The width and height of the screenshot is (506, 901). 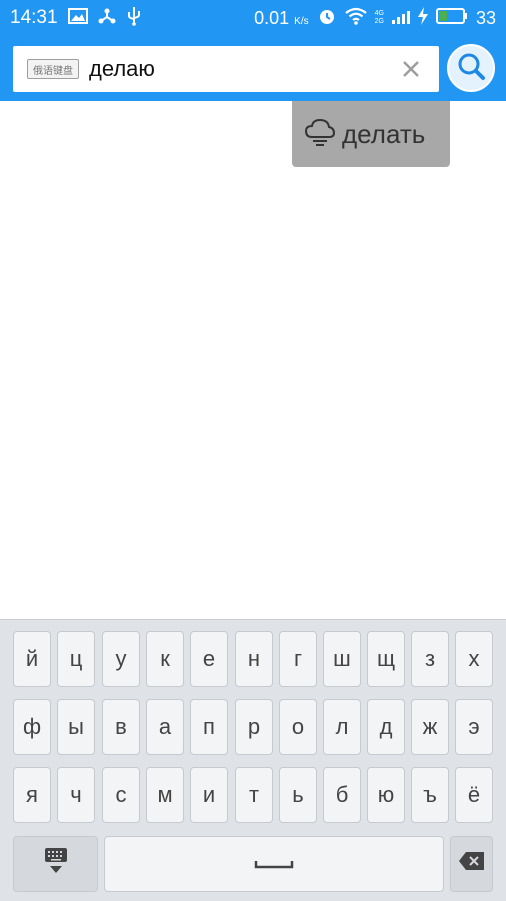 What do you see at coordinates (76, 659) in the screenshot?
I see `key-row1-2: ц` at bounding box center [76, 659].